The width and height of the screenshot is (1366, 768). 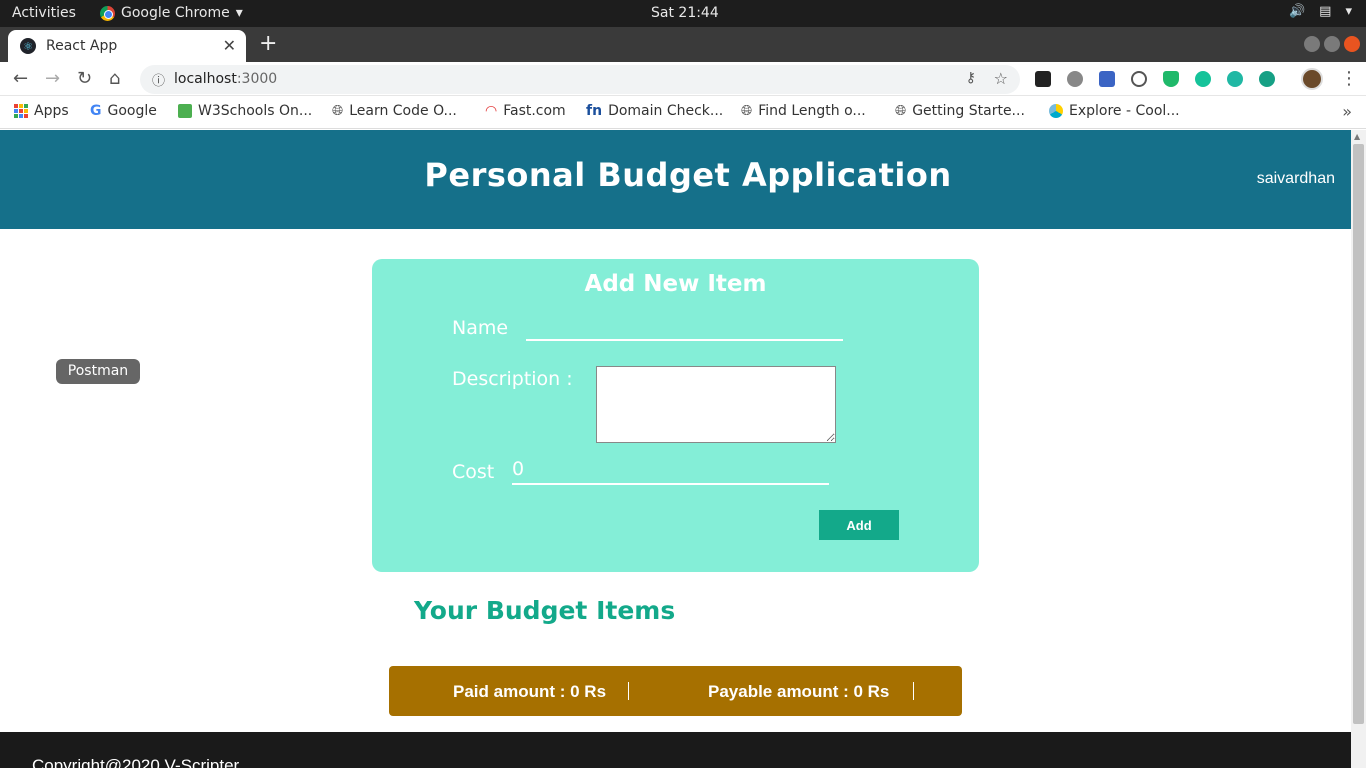 What do you see at coordinates (52, 78) in the screenshot?
I see `forward-arrow-icon: →` at bounding box center [52, 78].